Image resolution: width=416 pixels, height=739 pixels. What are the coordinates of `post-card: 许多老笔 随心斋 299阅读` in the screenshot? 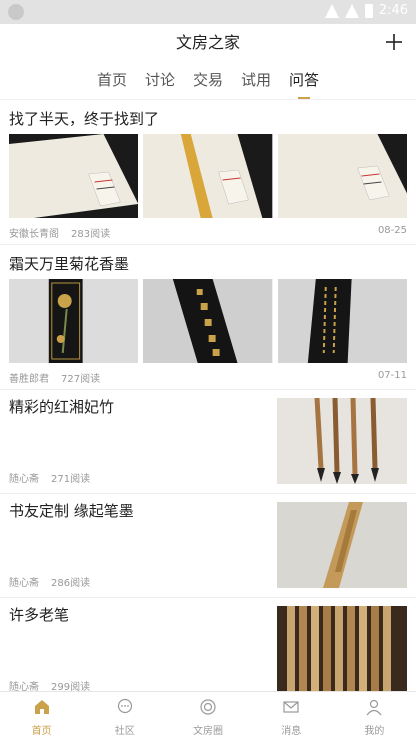 It's located at (208, 644).